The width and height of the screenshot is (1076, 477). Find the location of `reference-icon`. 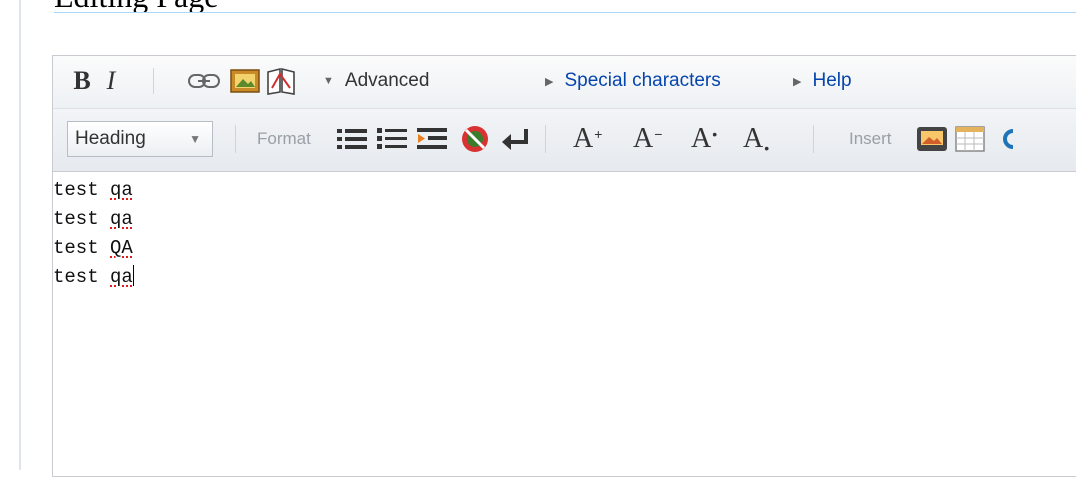

reference-icon is located at coordinates (281, 81).